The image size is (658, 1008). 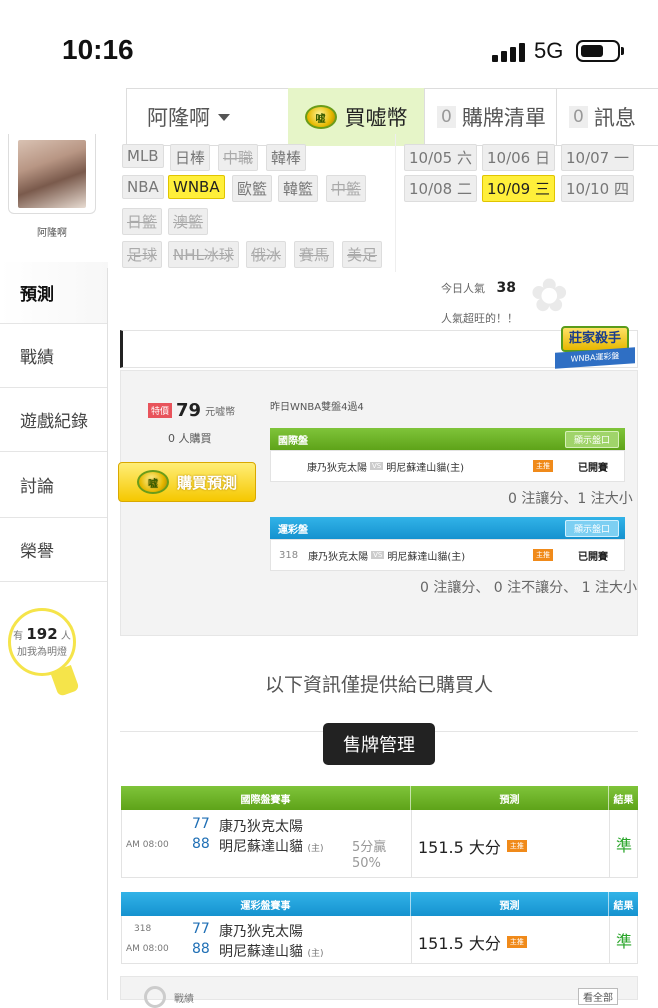 I want to click on see-all-button: 看全部, so click(x=598, y=996).